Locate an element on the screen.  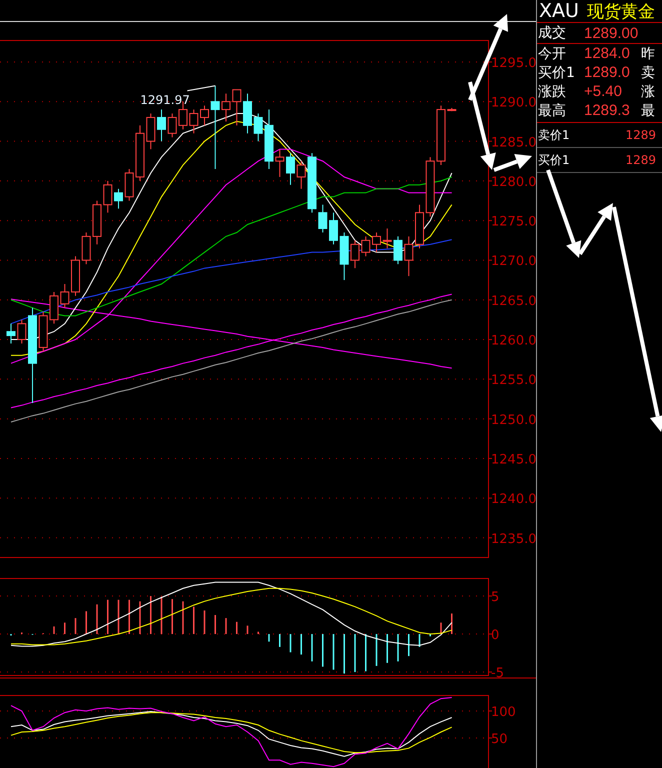
axis-label: 1250.0 is located at coordinates (513, 420).